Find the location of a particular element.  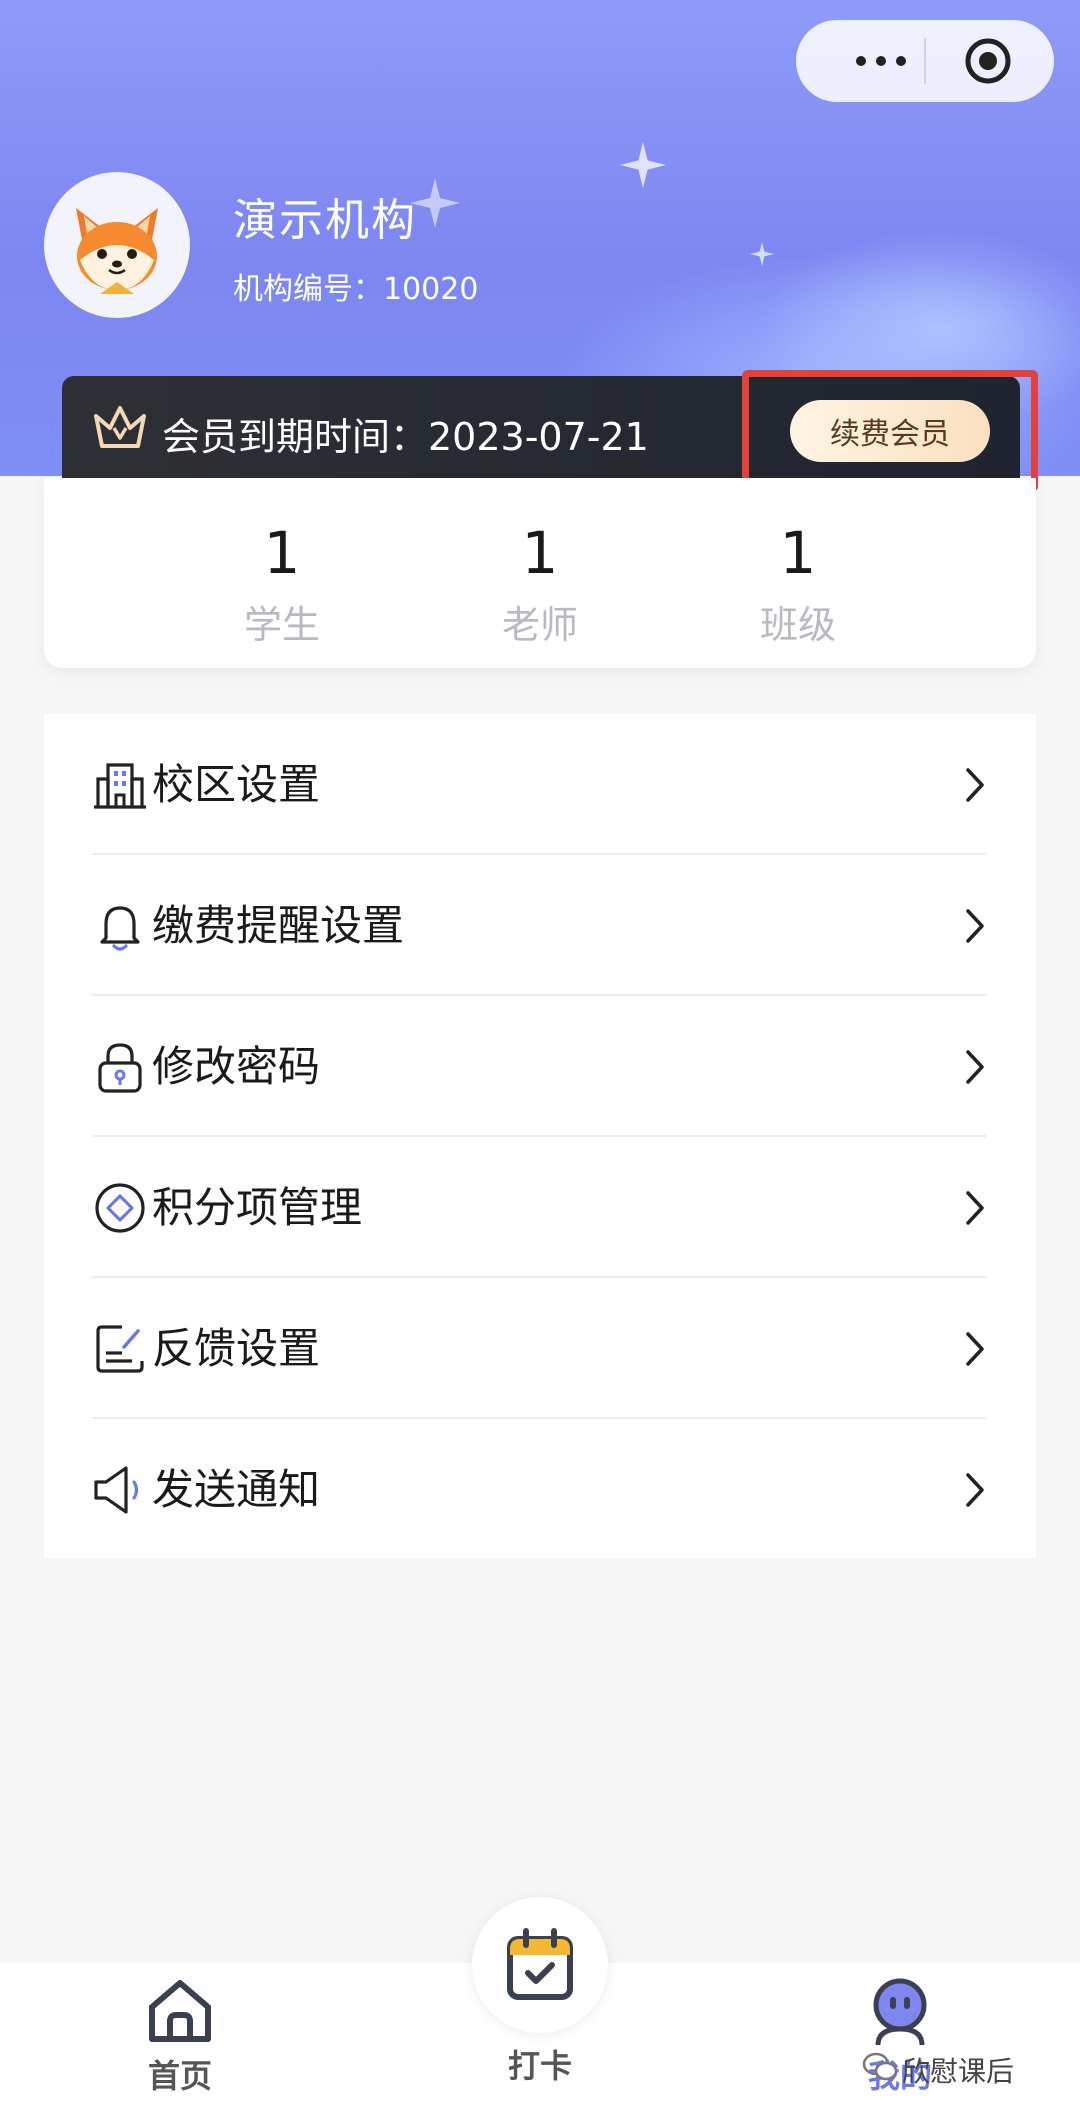

membership-expire-text: 会员到期时间：2023-07-21 is located at coordinates (405, 437).